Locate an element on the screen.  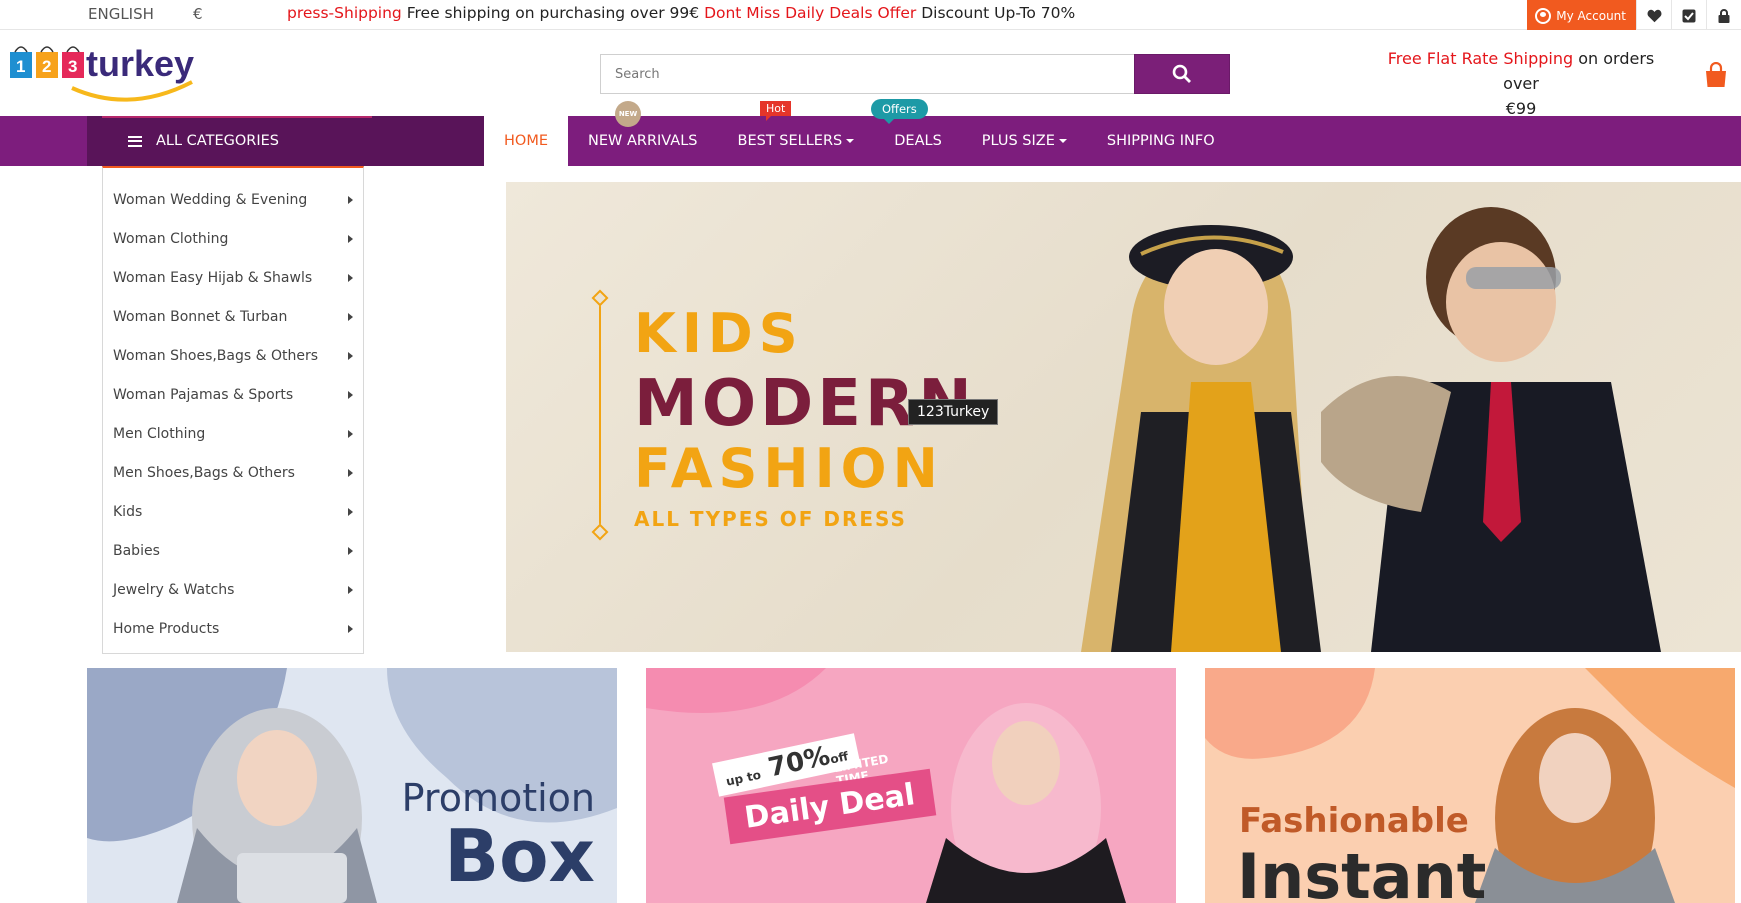
category-label: Men Shoes,Bags & Others is located at coordinates (204, 472).